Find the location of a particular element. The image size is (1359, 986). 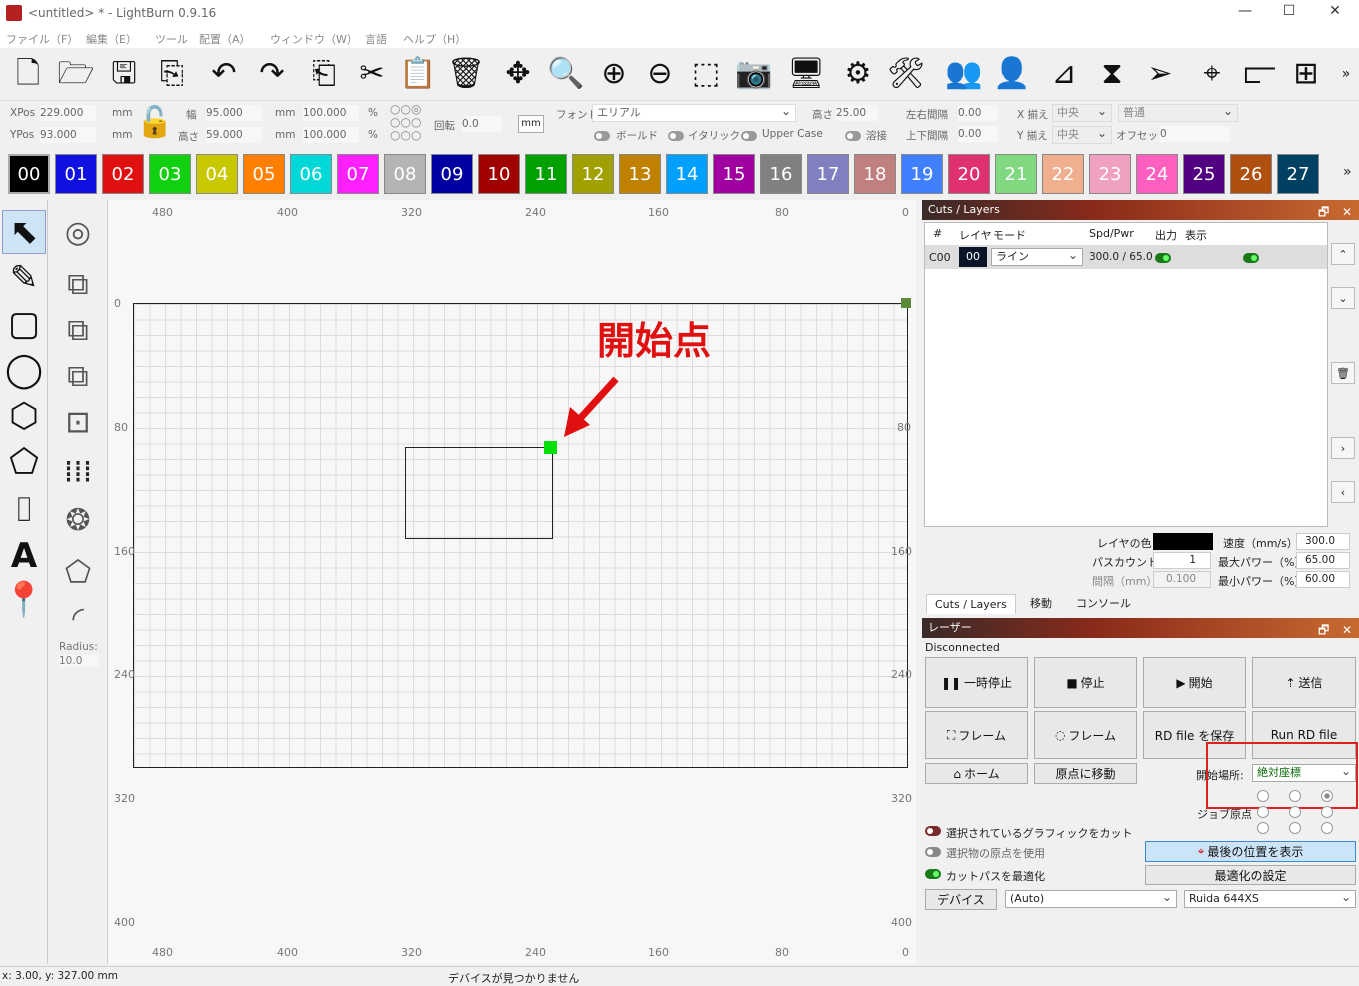

row-show-toggle is located at coordinates (1251, 258).